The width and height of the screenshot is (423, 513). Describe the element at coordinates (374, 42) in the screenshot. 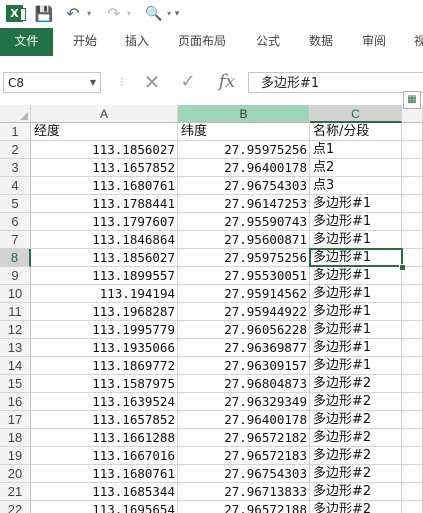

I see `tab-review: 审阅` at that location.